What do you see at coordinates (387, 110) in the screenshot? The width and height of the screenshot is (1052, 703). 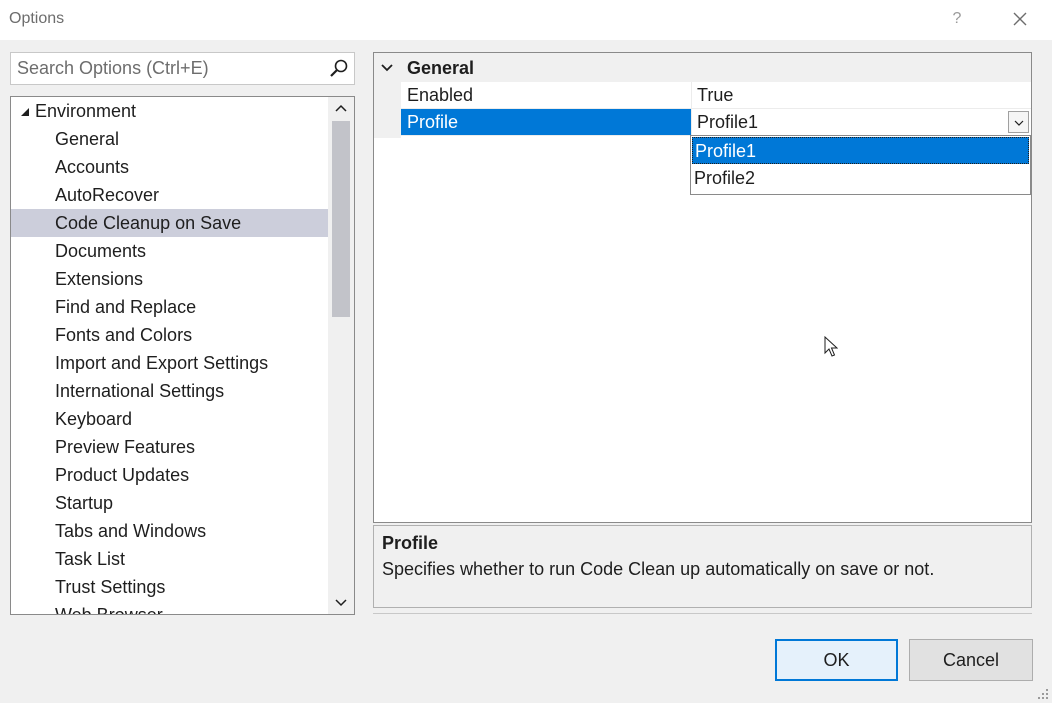 I see `grid-gutter` at bounding box center [387, 110].